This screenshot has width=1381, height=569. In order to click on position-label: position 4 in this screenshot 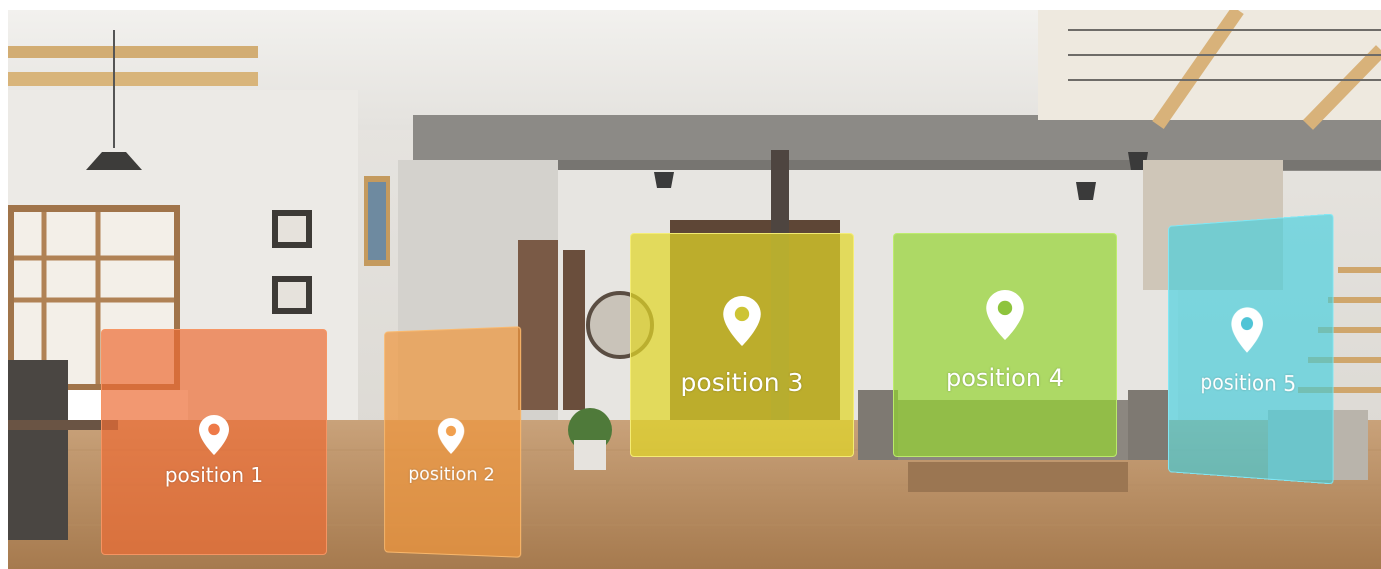, I will do `click(1005, 378)`.